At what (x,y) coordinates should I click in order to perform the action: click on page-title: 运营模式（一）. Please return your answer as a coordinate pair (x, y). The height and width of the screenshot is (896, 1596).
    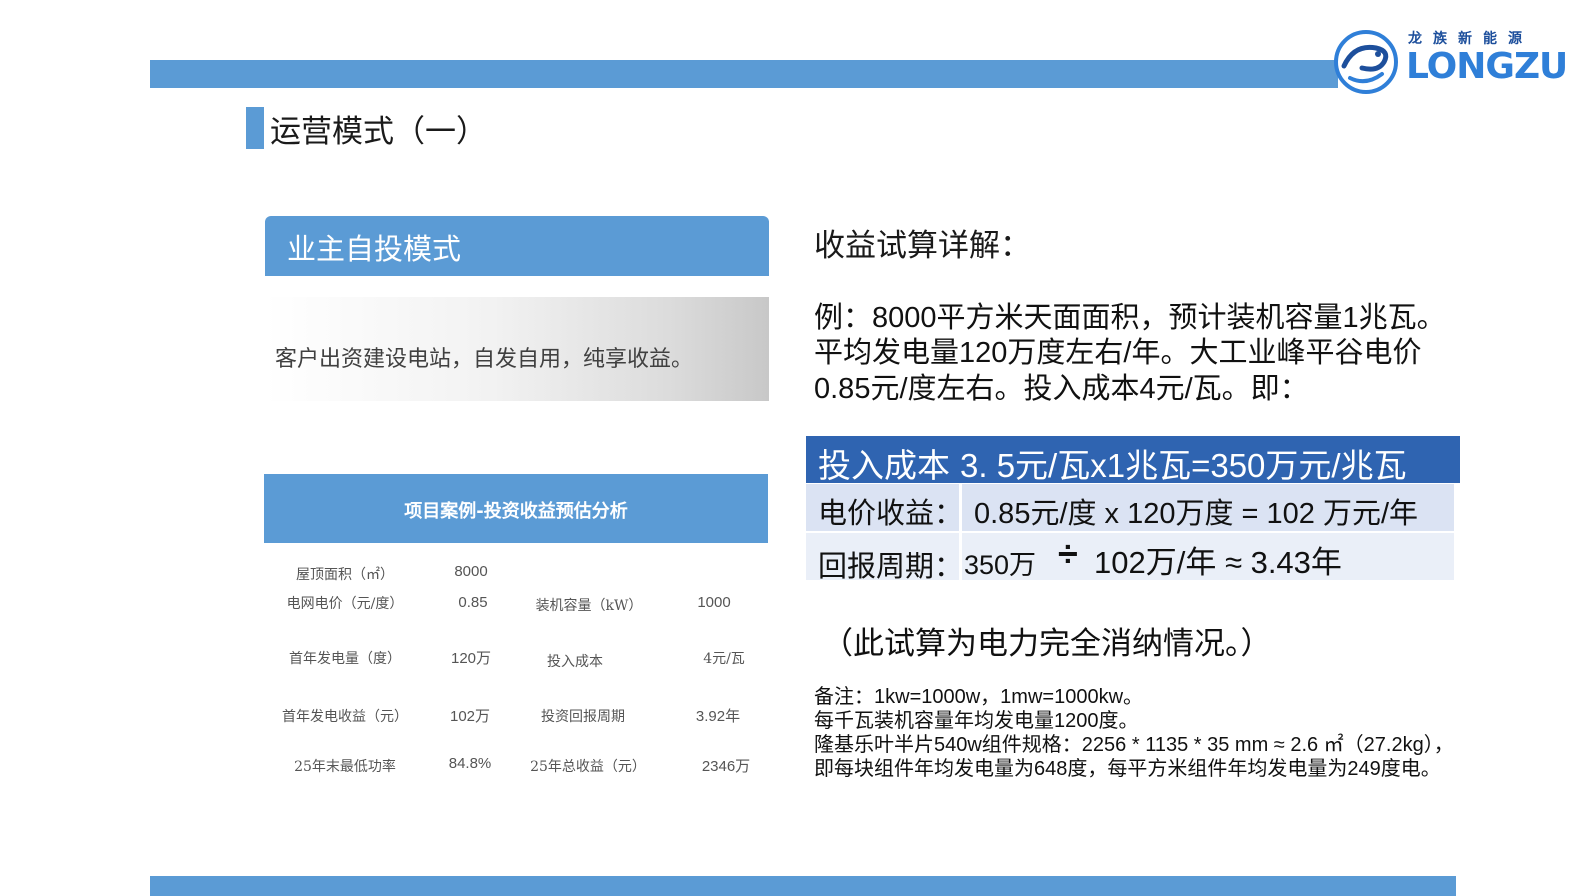
    Looking at the image, I should click on (378, 132).